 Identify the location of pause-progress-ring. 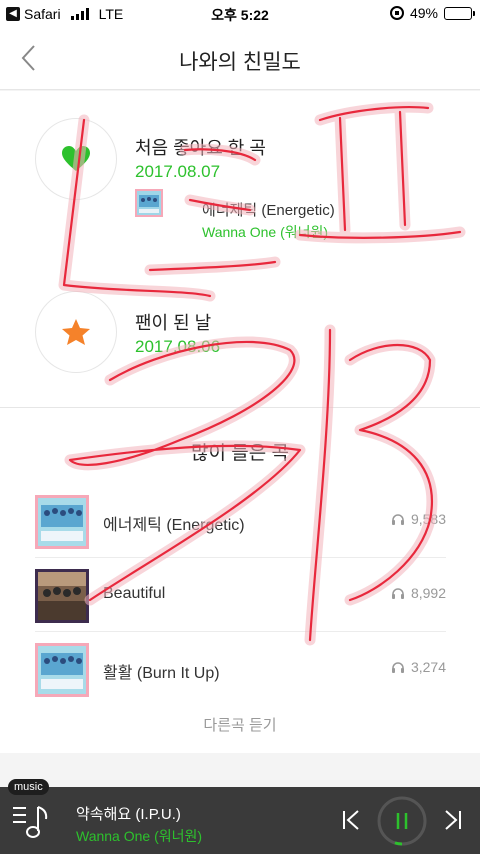
(402, 821).